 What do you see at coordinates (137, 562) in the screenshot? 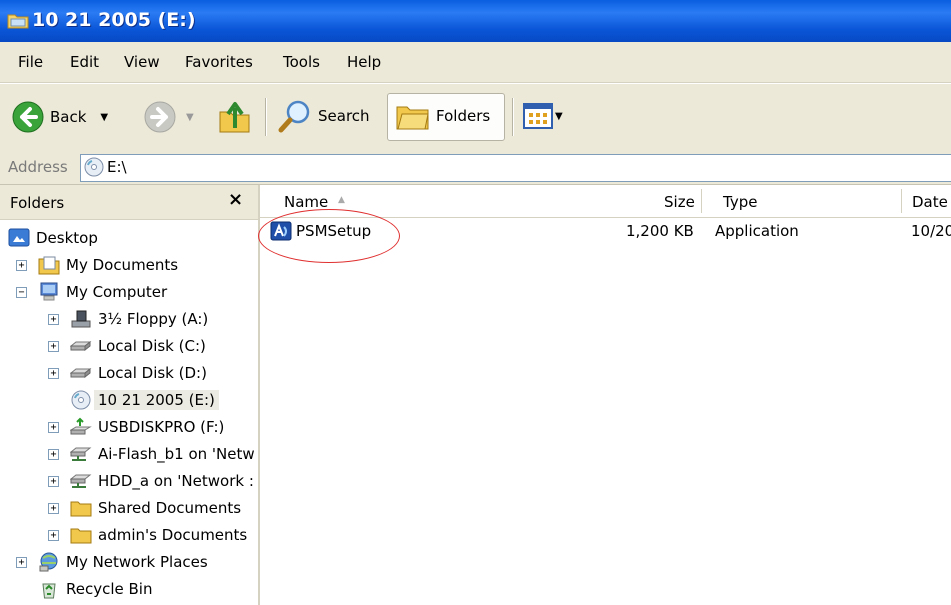
I see `tree-label: My Network Places` at bounding box center [137, 562].